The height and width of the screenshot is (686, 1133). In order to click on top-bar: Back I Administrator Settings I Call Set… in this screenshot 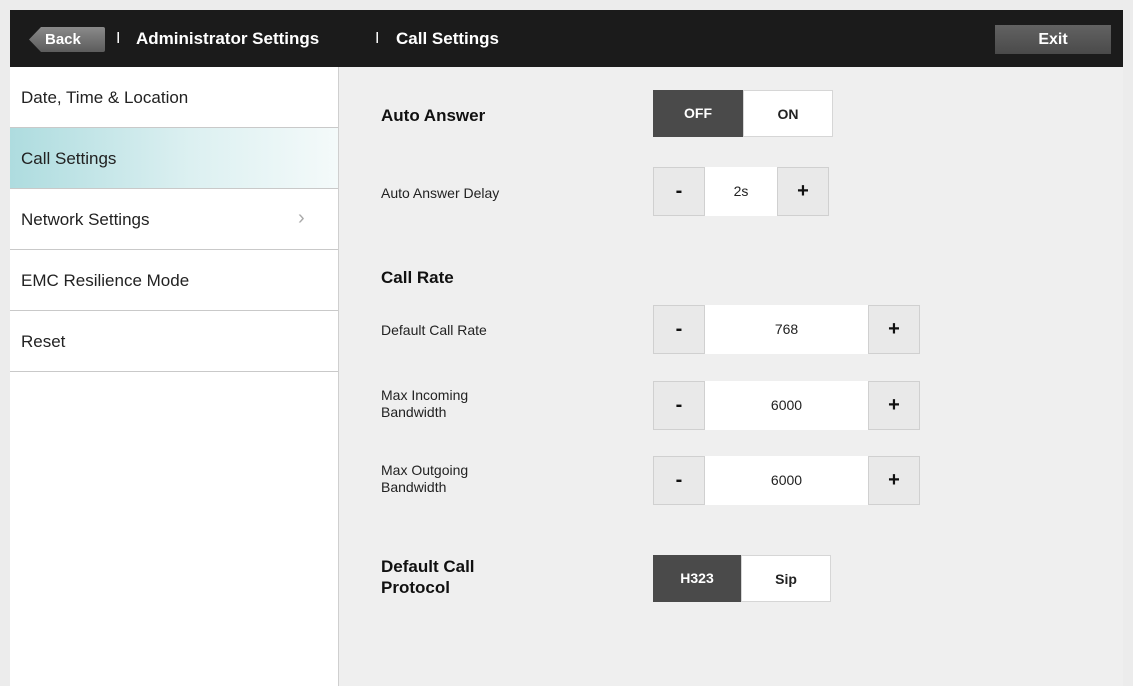, I will do `click(566, 38)`.